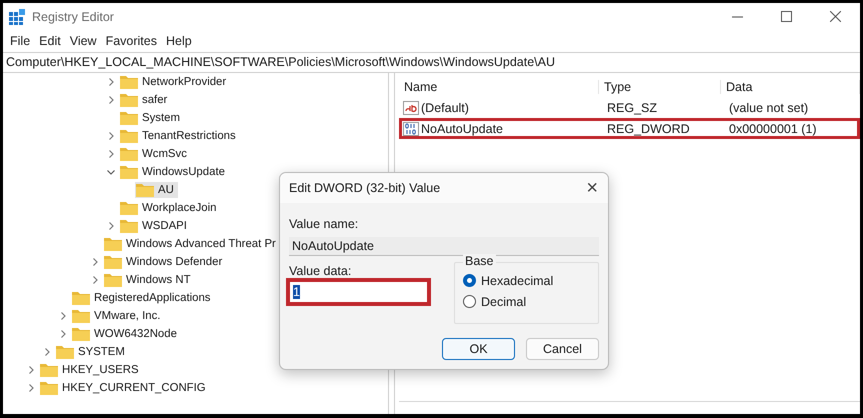 The width and height of the screenshot is (863, 418). Describe the element at coordinates (17, 16) in the screenshot. I see `app-icon` at that location.